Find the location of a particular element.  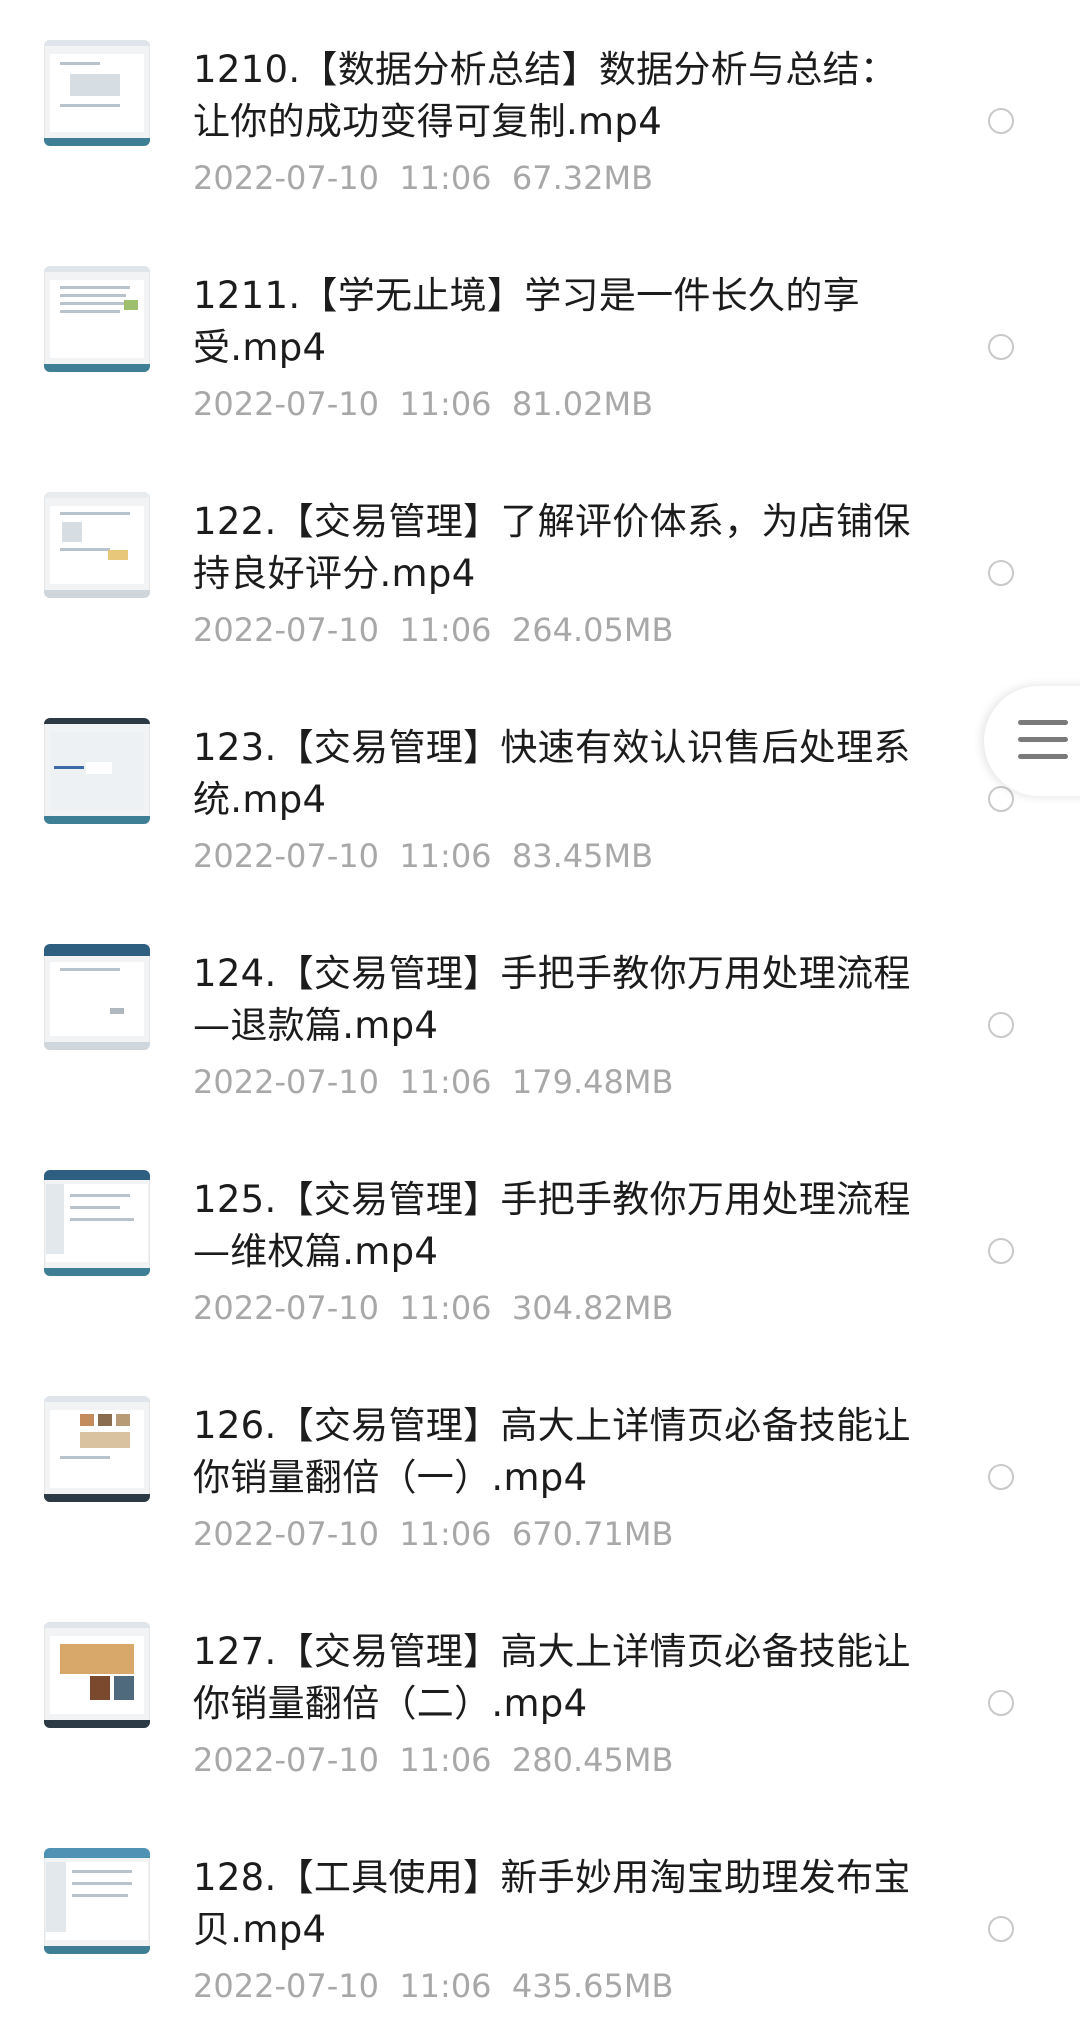

file-meta: 2022-07-10 11:06 83.45MB is located at coordinates (423, 856).